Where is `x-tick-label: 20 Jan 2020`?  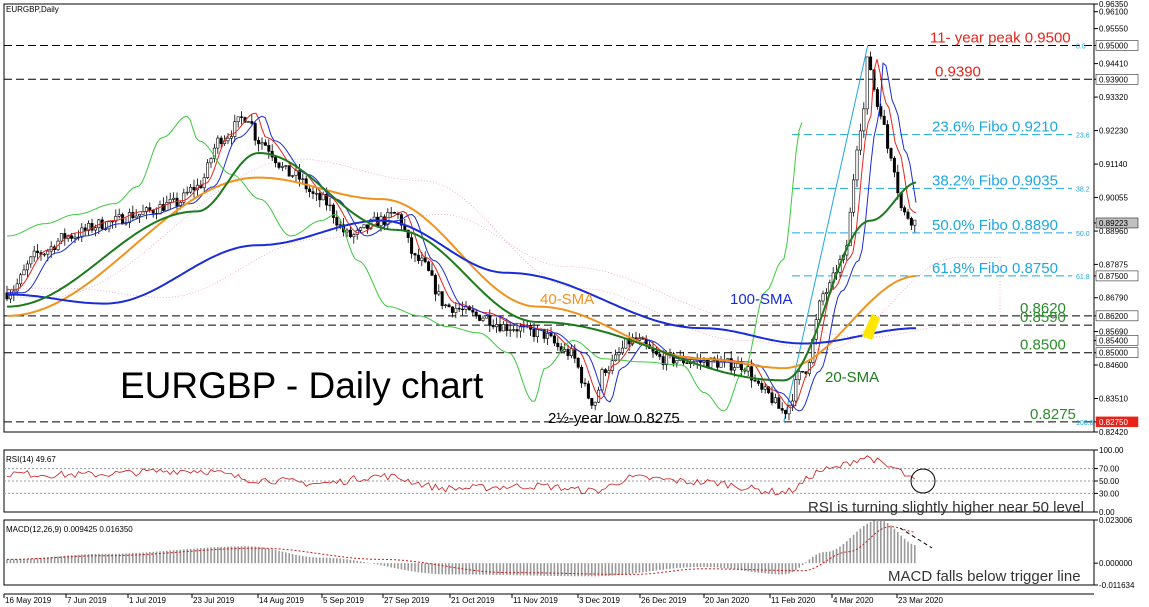 x-tick-label: 20 Jan 2020 is located at coordinates (727, 600).